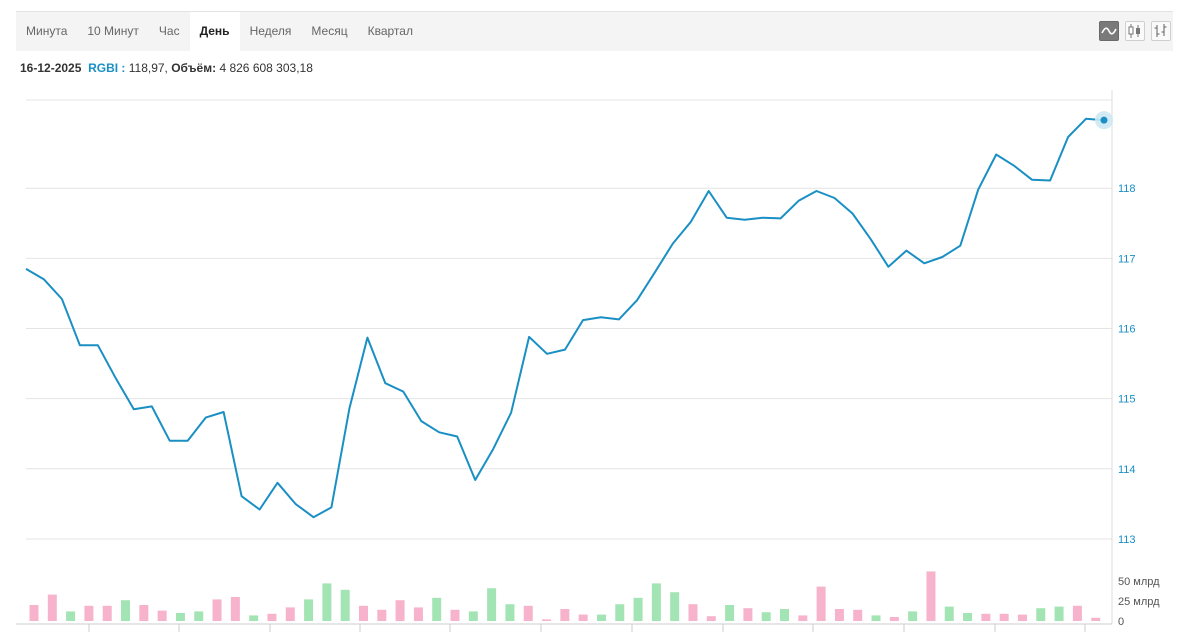 Image resolution: width=1200 pixels, height=635 pixels. Describe the element at coordinates (1121, 622) in the screenshot. I see `volume-tick-label: 0` at that location.